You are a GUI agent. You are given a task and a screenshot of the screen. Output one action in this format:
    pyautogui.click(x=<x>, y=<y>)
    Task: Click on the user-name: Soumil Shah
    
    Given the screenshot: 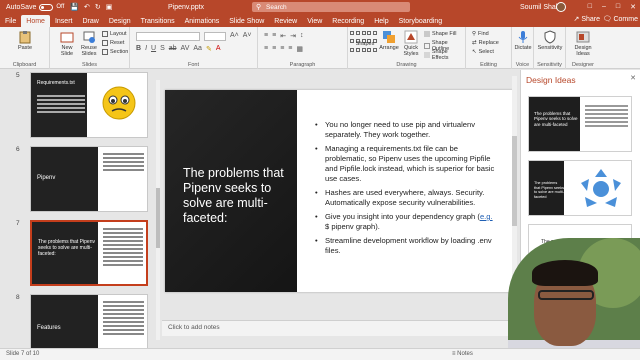 What is the action you would take?
    pyautogui.click(x=540, y=7)
    